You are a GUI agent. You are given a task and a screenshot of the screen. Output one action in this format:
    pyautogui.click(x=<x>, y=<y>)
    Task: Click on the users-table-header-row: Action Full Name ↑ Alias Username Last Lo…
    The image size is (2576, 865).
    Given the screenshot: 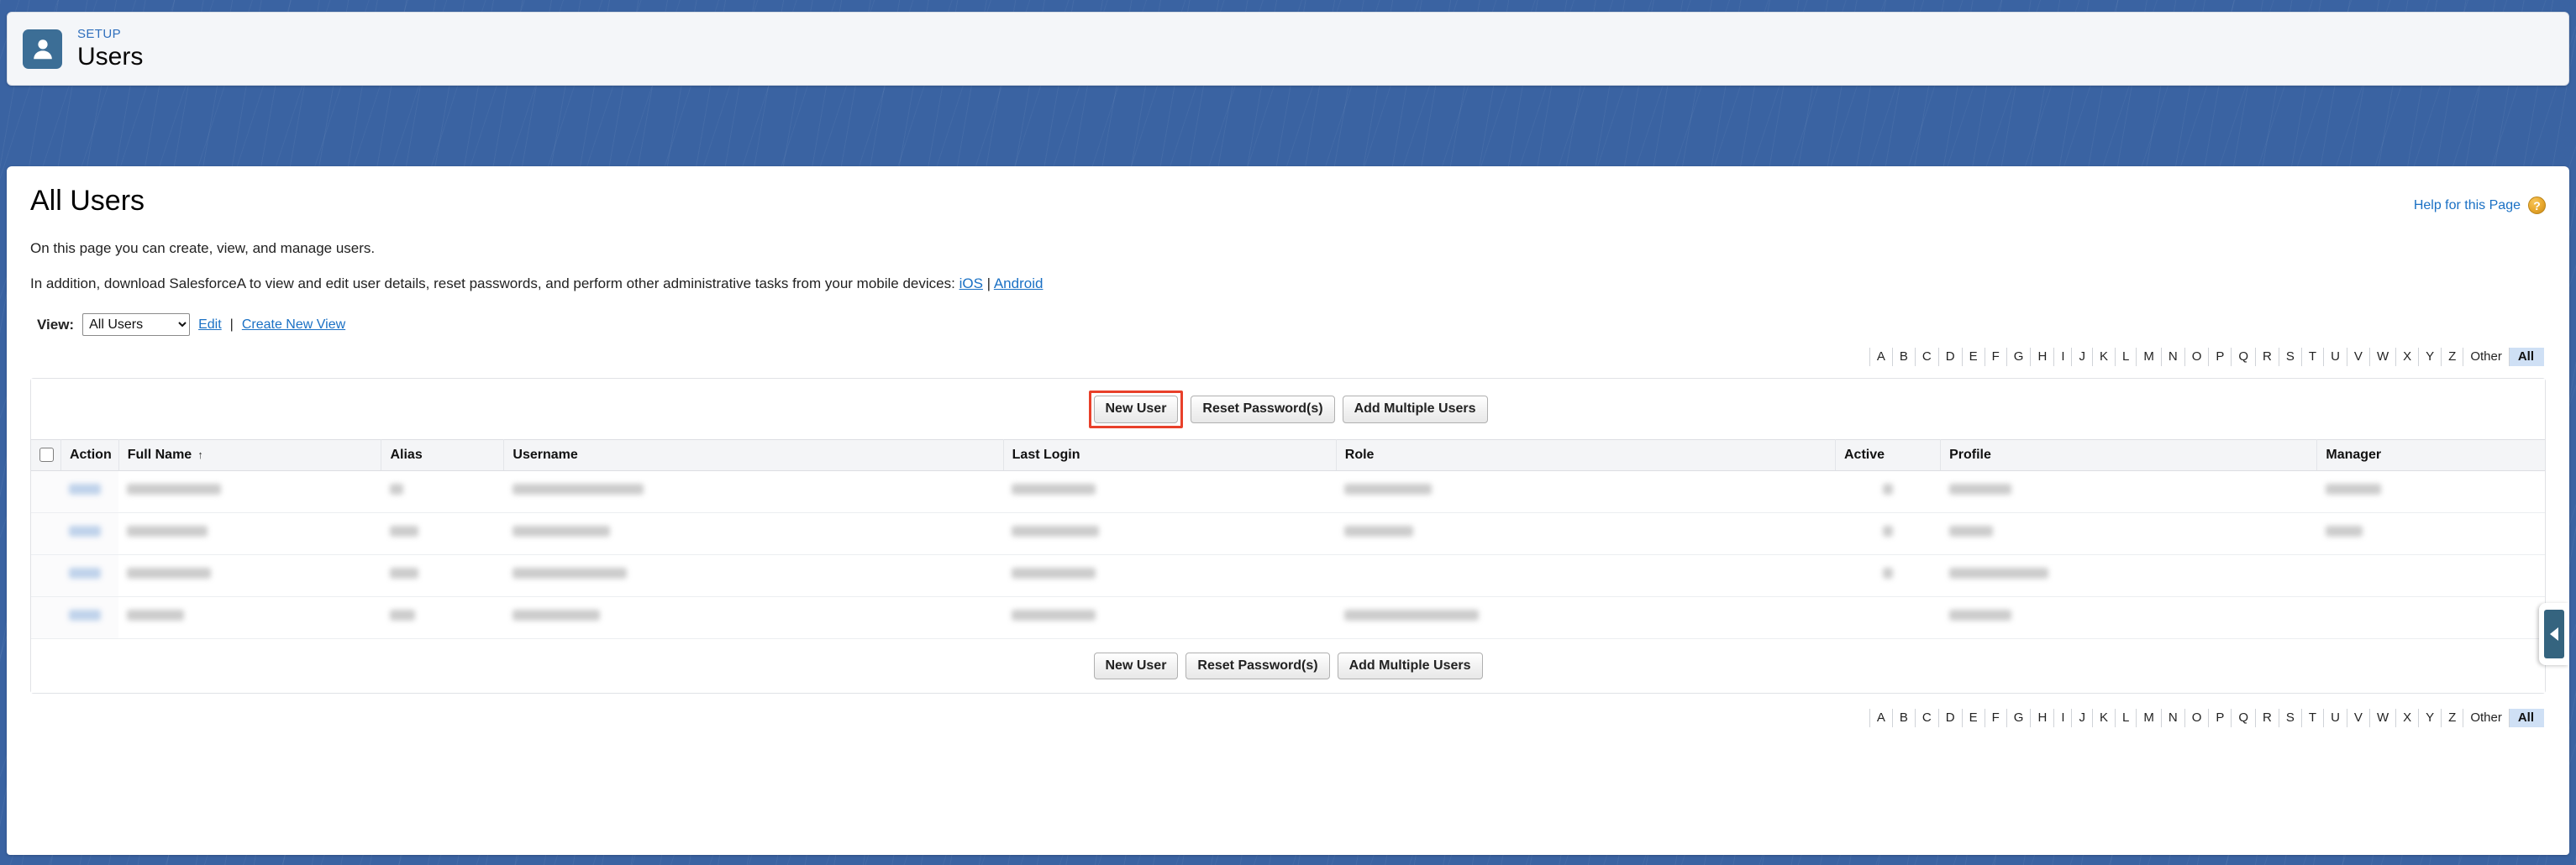 What is the action you would take?
    pyautogui.click(x=1288, y=454)
    